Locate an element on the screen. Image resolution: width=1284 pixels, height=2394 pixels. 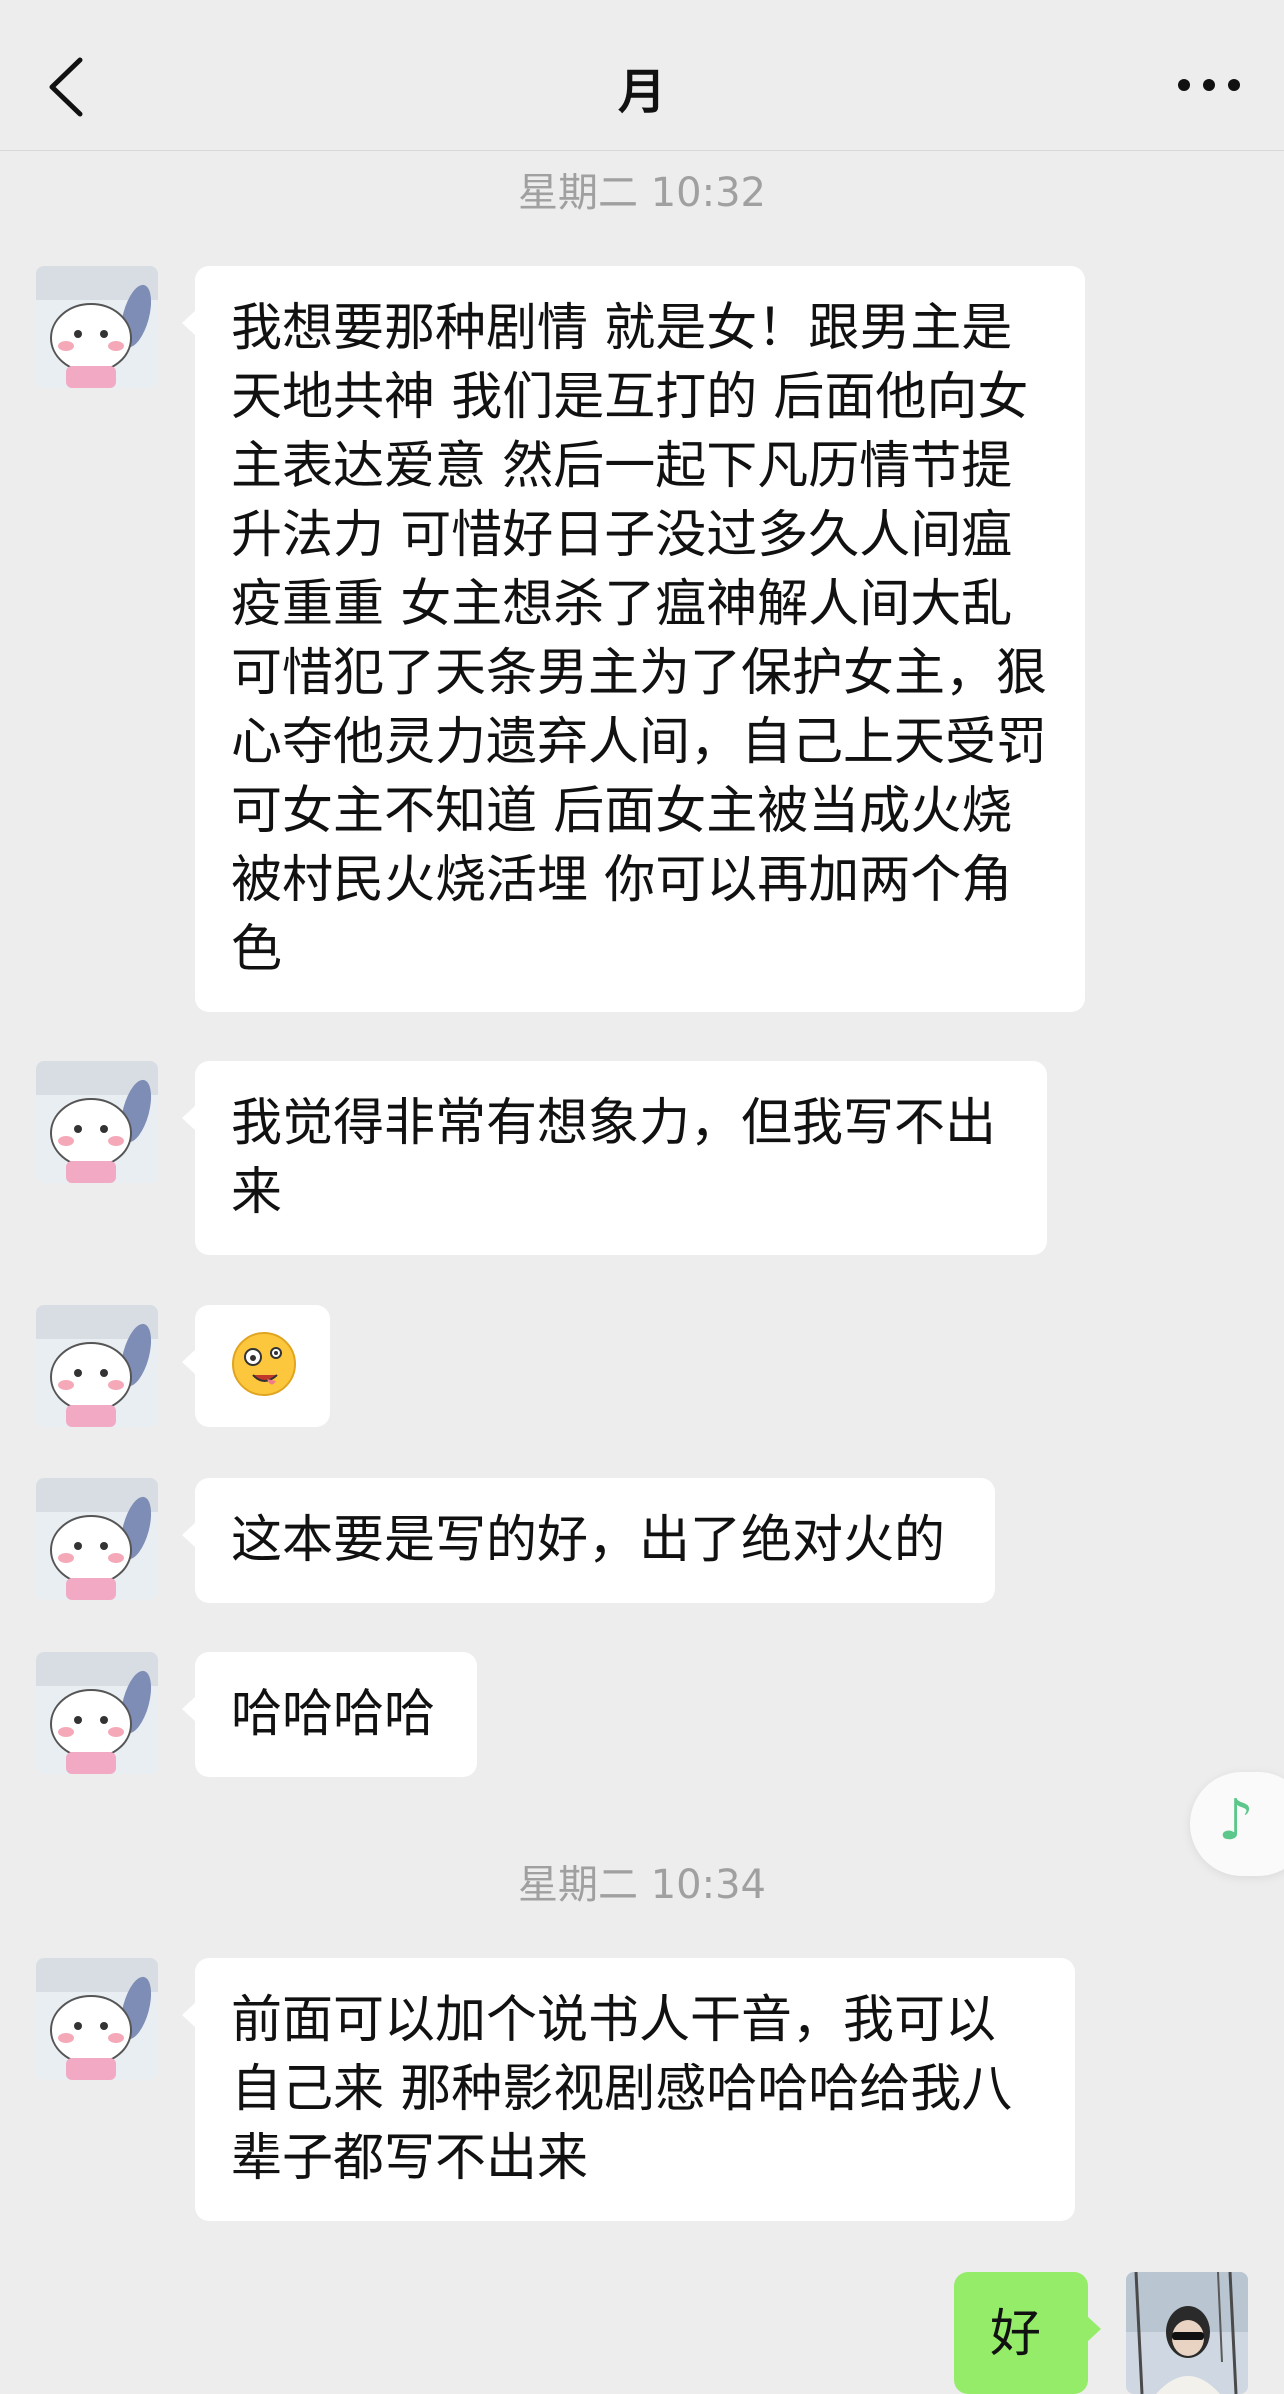
outgoing-message-bubble: 好 is located at coordinates (1027, 2333).